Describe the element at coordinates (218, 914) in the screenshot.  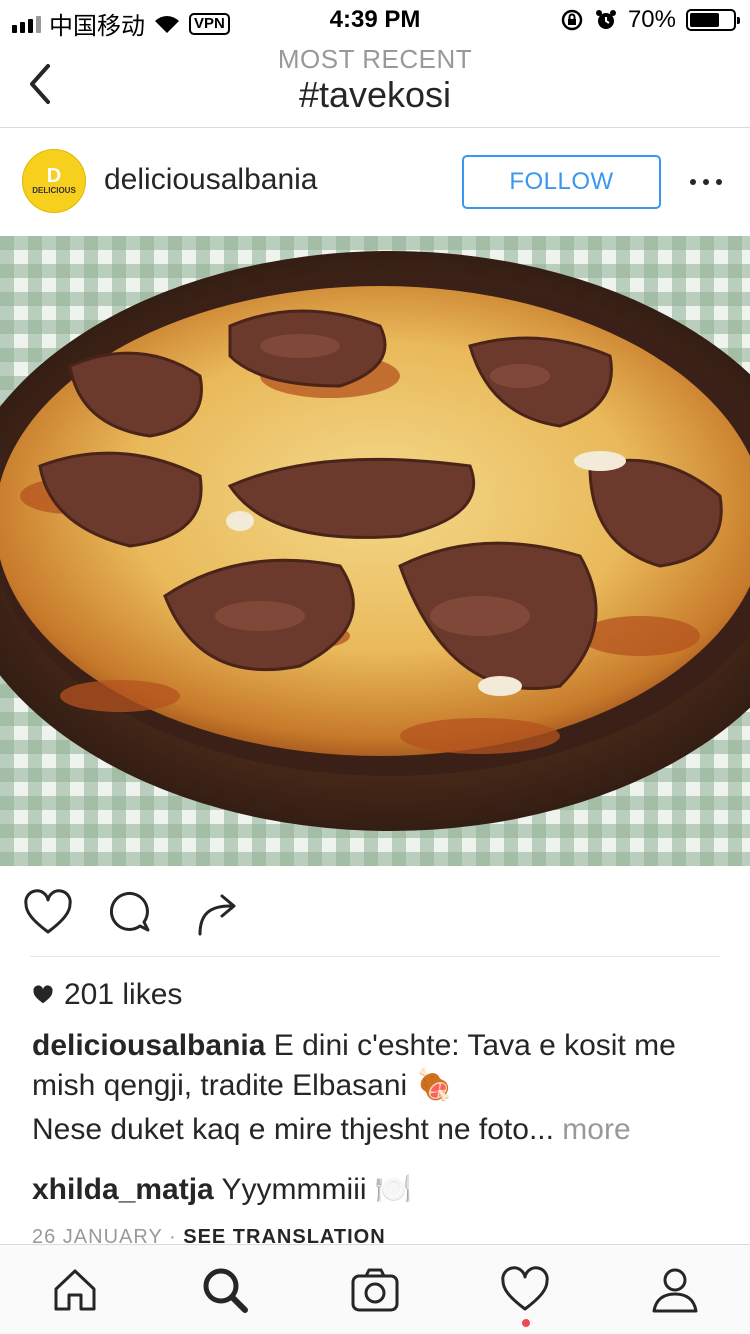
I see `share-arrow-icon` at that location.